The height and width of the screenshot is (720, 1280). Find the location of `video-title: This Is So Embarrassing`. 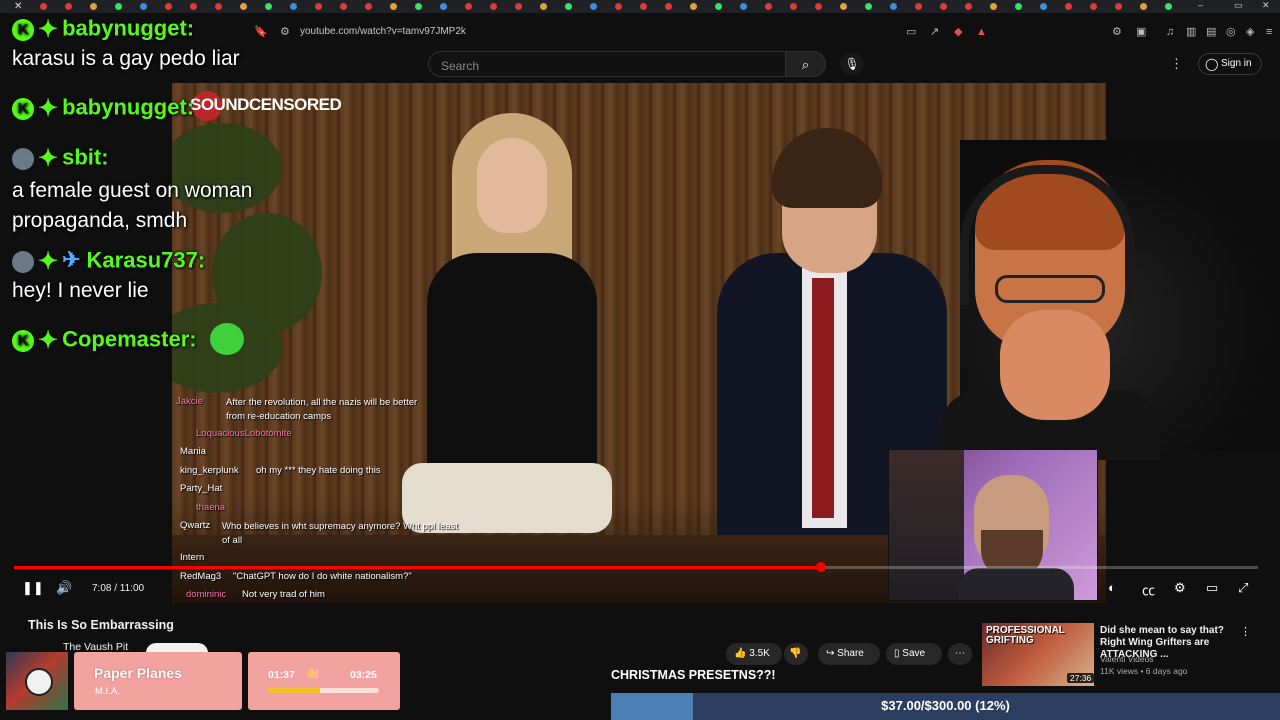

video-title: This Is So Embarrassing is located at coordinates (101, 625).